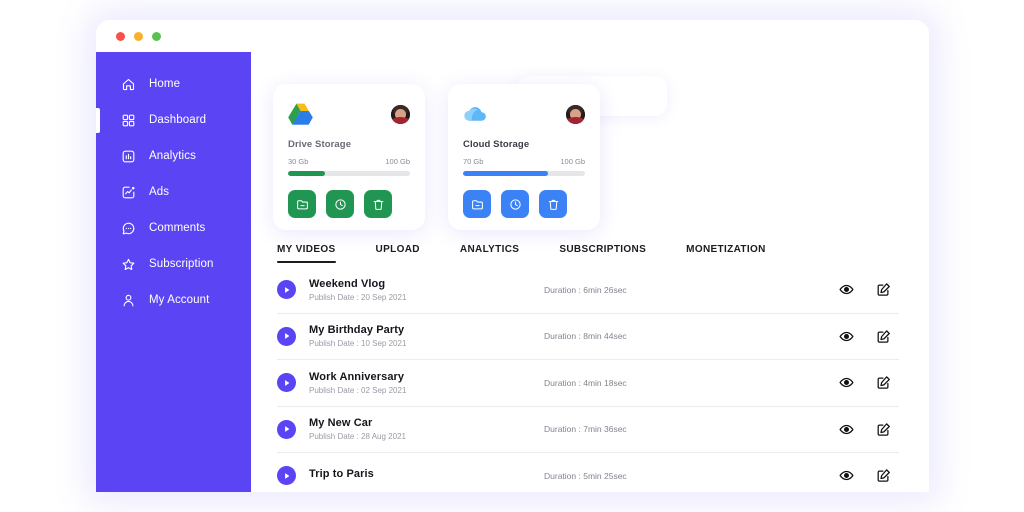 The image size is (1024, 512). Describe the element at coordinates (426, 429) in the screenshot. I see `video-info: My New Car Publish Date : 28 Aug 2021` at that location.